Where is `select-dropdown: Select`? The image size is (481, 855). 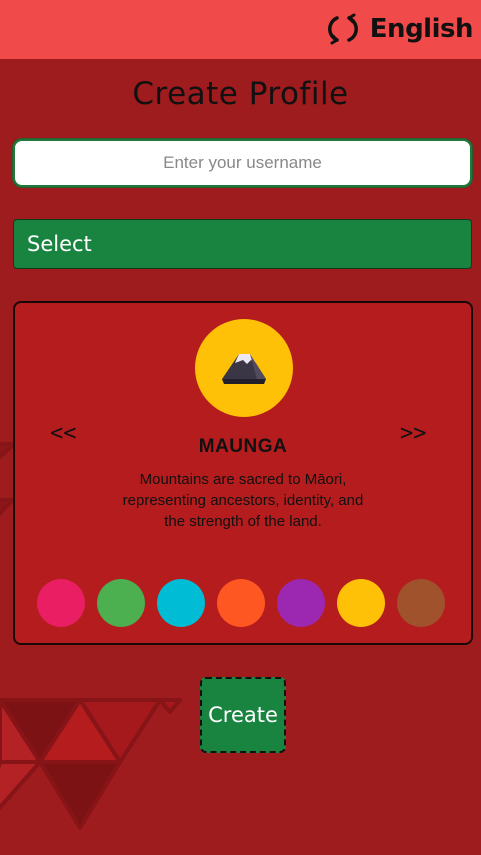 select-dropdown: Select is located at coordinates (242, 244).